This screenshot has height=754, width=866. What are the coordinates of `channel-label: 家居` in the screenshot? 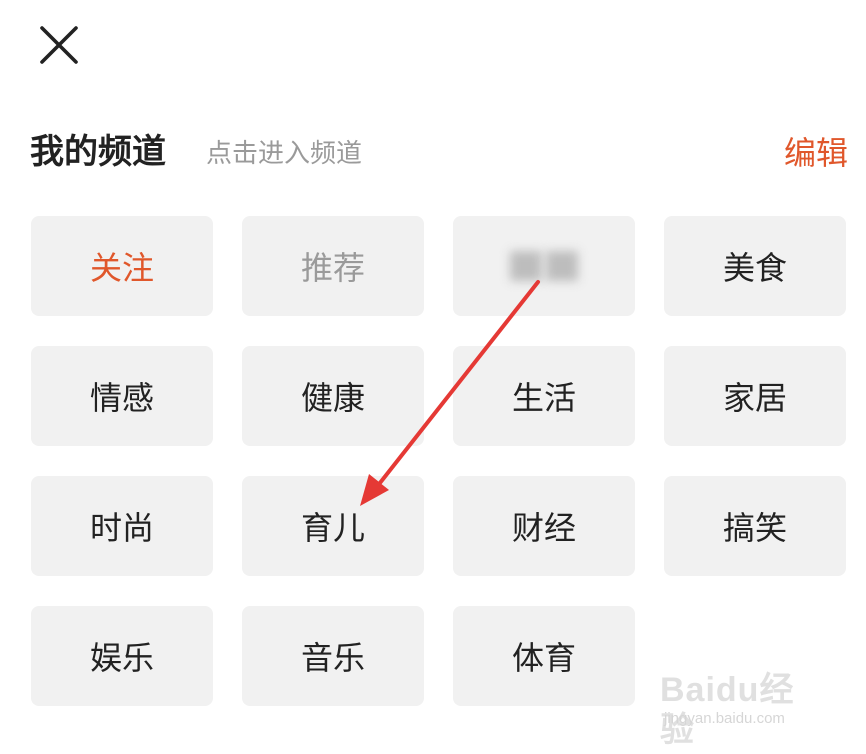 It's located at (754, 398).